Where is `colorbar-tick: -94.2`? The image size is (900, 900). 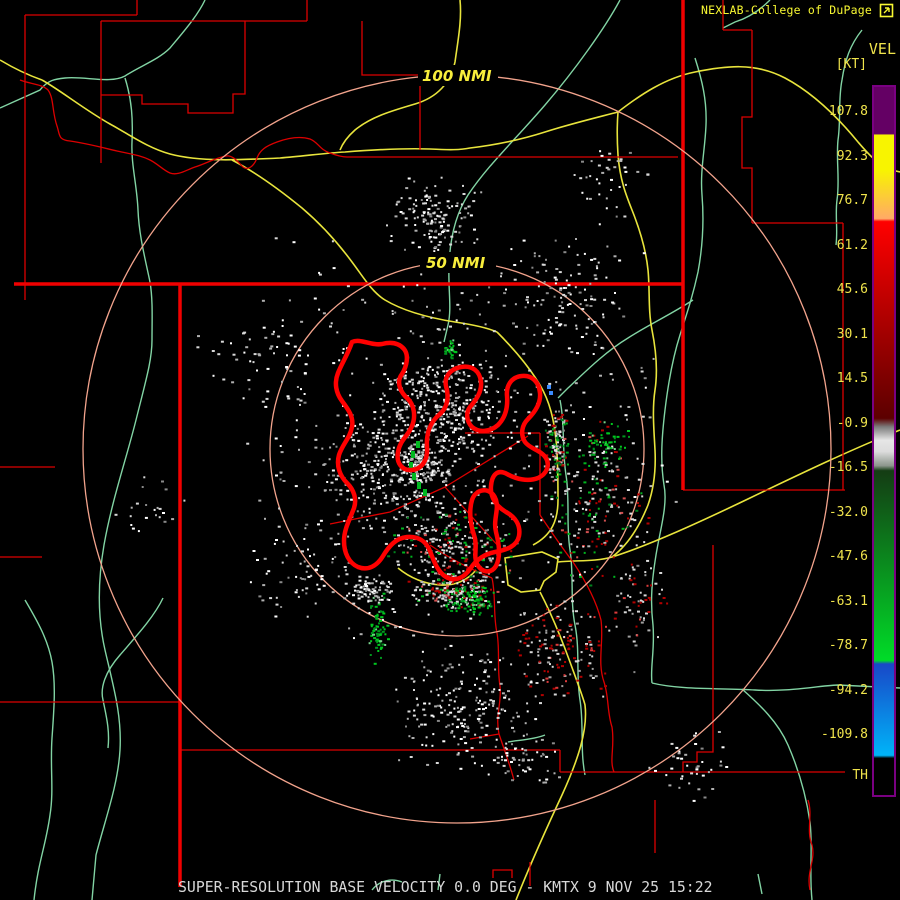 colorbar-tick: -94.2 is located at coordinates (848, 690).